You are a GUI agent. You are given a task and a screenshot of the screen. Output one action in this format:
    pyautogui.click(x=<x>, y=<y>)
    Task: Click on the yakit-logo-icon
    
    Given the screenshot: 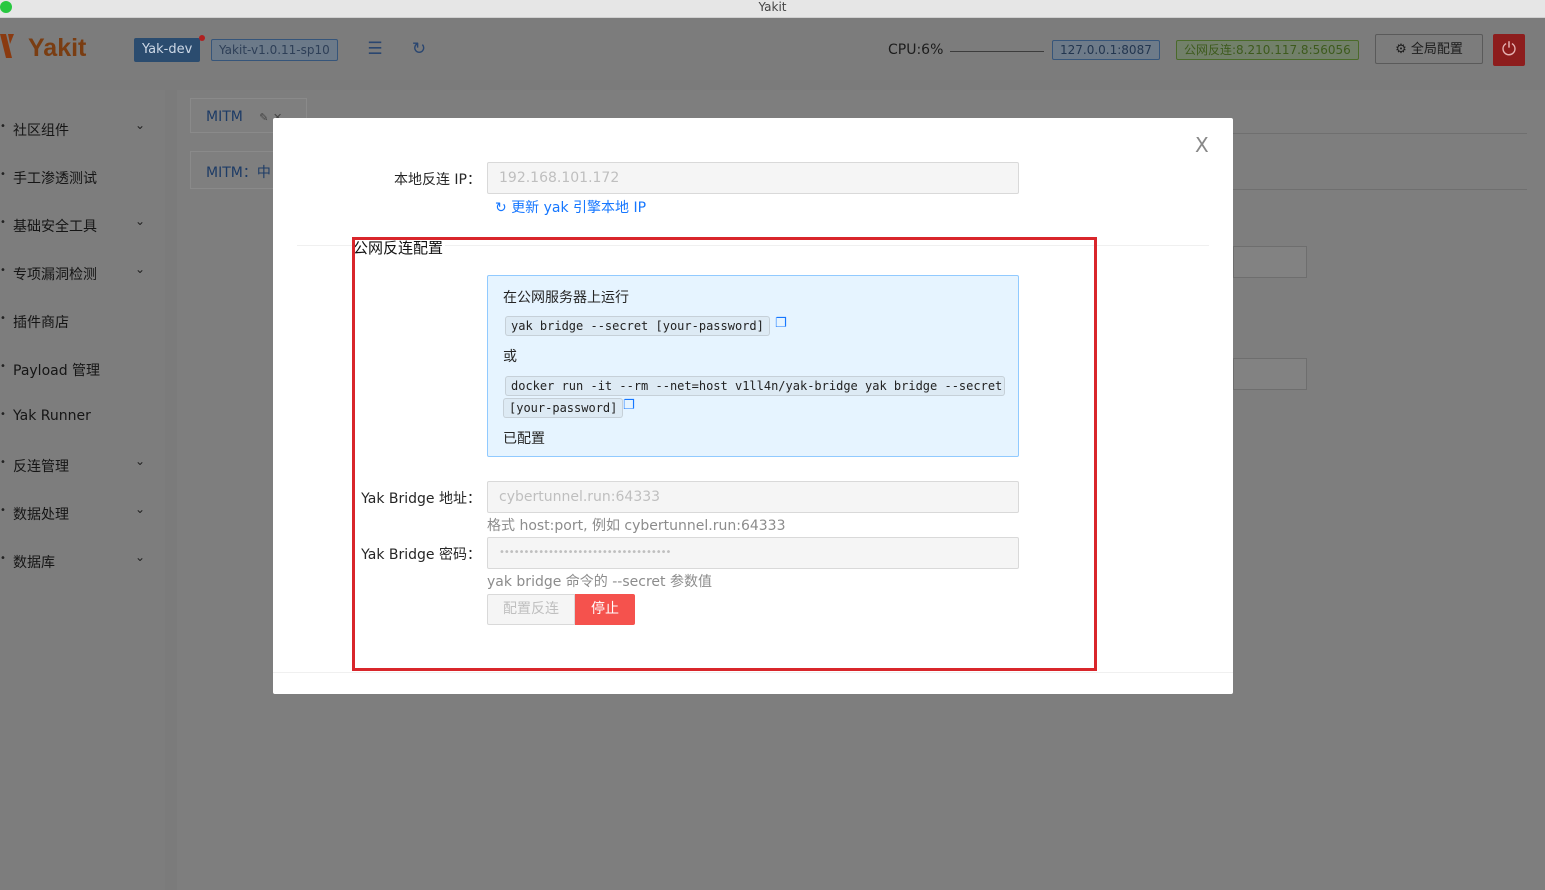 What is the action you would take?
    pyautogui.click(x=7, y=46)
    